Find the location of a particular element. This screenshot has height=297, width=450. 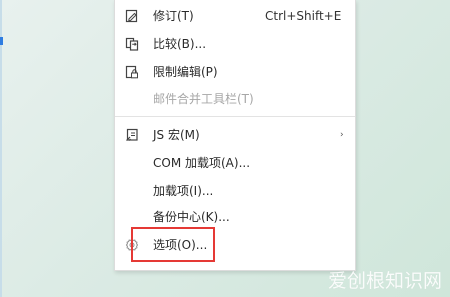

gear-icon is located at coordinates (132, 245).